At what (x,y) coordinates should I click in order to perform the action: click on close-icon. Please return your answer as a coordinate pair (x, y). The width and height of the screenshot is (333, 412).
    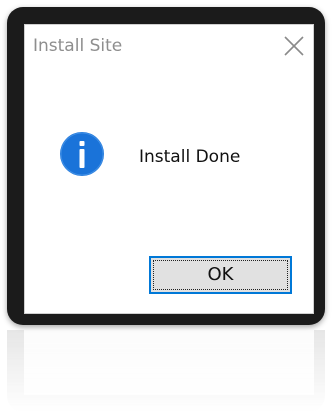
    Looking at the image, I should click on (294, 46).